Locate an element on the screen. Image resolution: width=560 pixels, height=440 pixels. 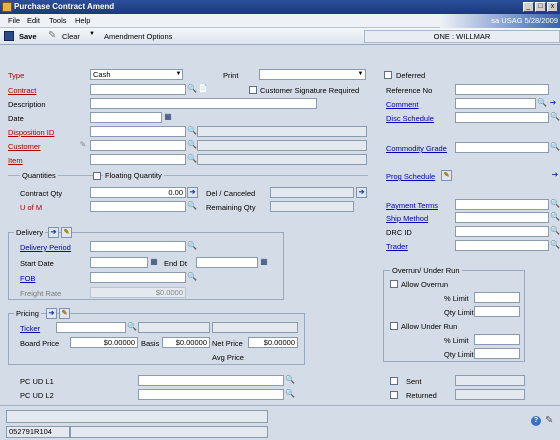
reference-no-input is located at coordinates (502, 89).